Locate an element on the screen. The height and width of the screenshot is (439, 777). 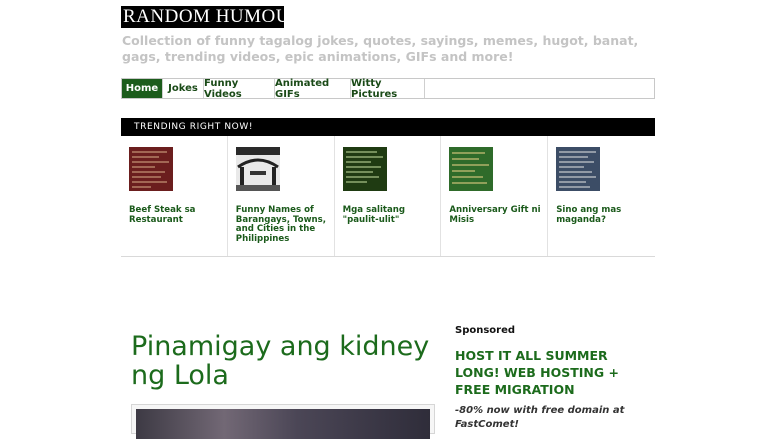
trending-item: Anniversary Gift ni Misis is located at coordinates (495, 196).